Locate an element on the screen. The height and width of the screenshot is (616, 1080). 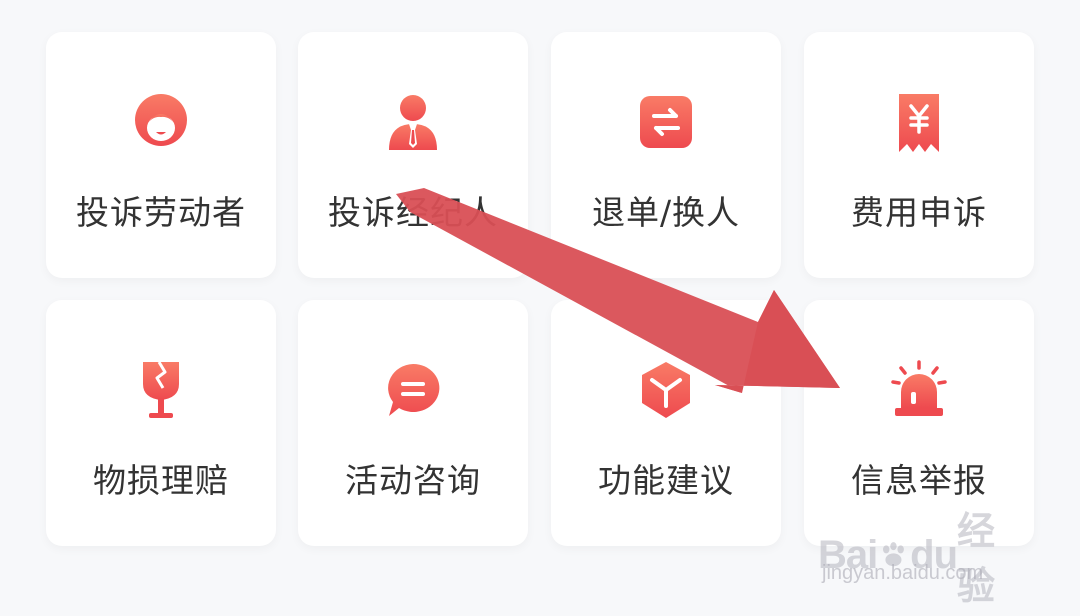
watermark: Bai du 经验 jingyan.baidu.com is located at coordinates (918, 554).